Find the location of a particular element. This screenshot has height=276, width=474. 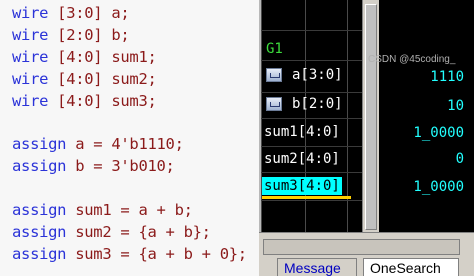

code-text: sum1 = a + b; is located at coordinates (129, 210).